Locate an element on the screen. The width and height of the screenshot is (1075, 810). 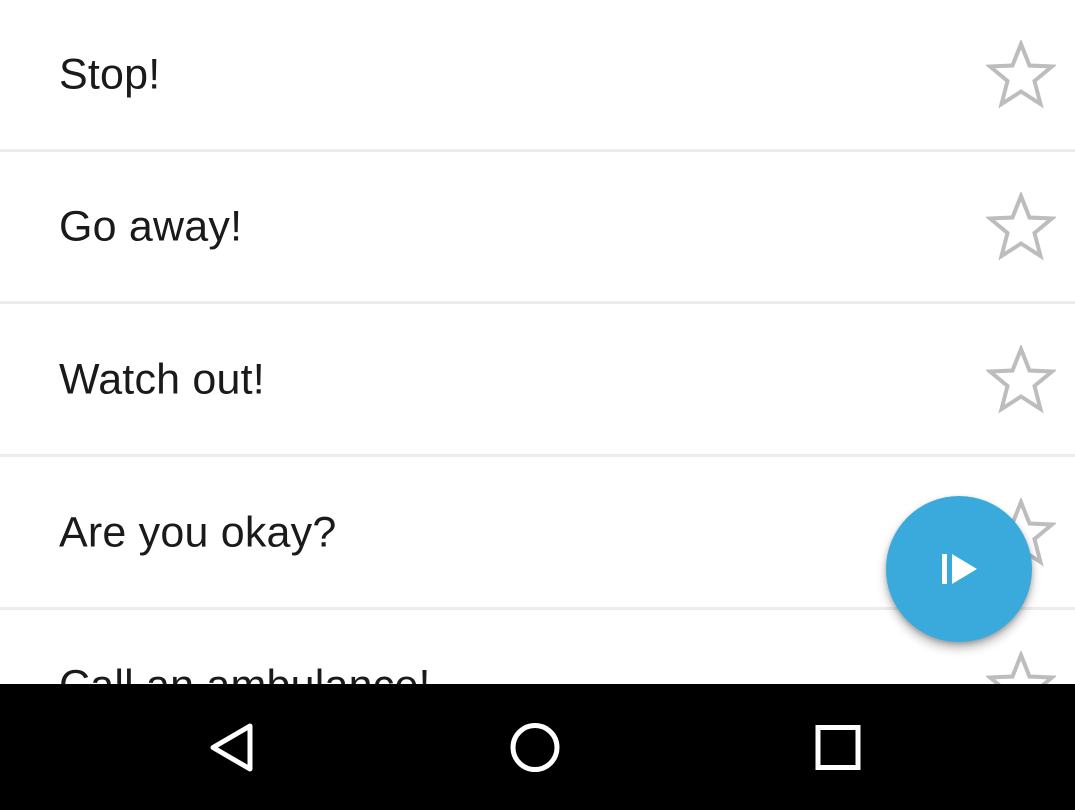
phrase-label: Stop! is located at coordinates (110, 74).